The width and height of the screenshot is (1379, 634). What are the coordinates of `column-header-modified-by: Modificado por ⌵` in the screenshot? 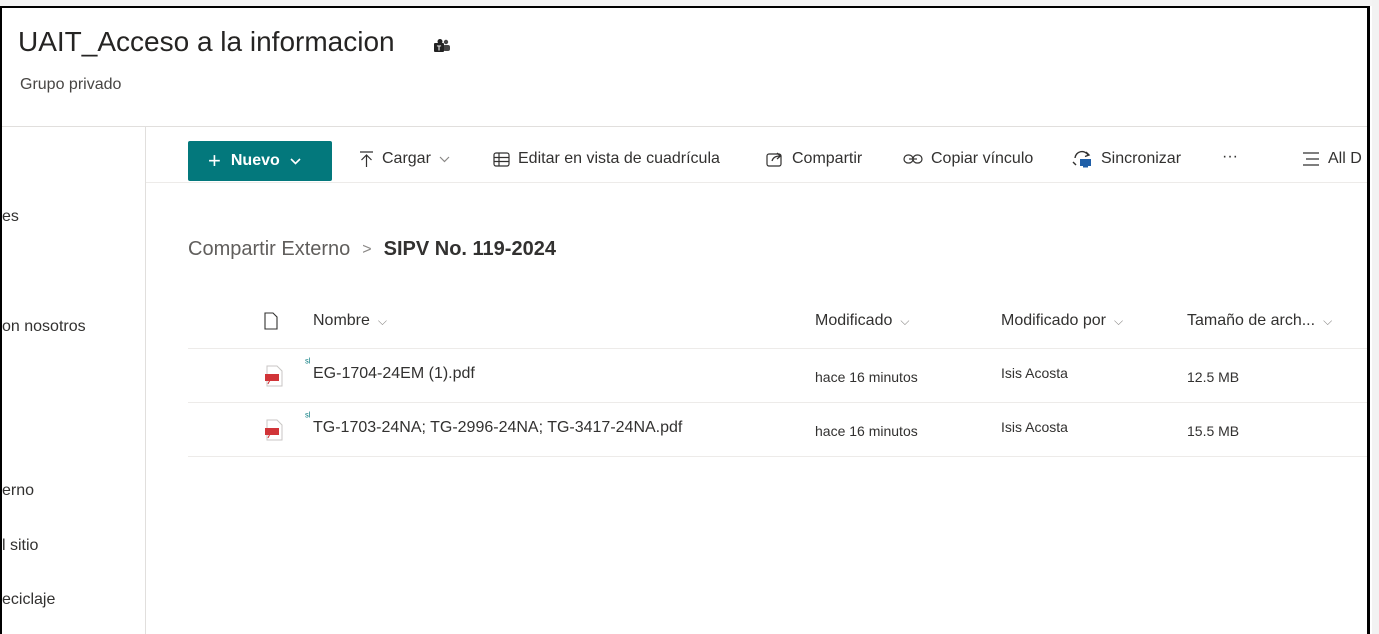 It's located at (1062, 321).